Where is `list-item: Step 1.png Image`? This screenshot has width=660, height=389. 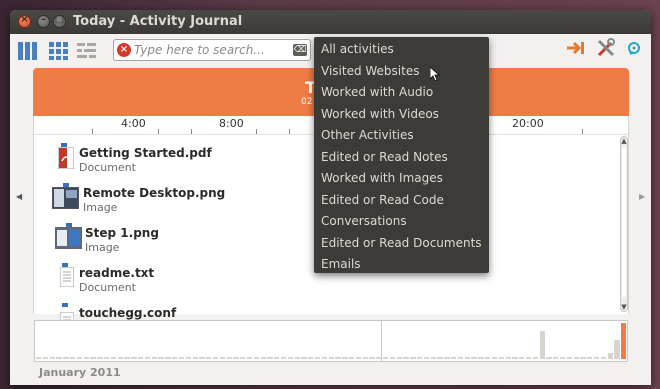
list-item: Step 1.png Image is located at coordinates (182, 241).